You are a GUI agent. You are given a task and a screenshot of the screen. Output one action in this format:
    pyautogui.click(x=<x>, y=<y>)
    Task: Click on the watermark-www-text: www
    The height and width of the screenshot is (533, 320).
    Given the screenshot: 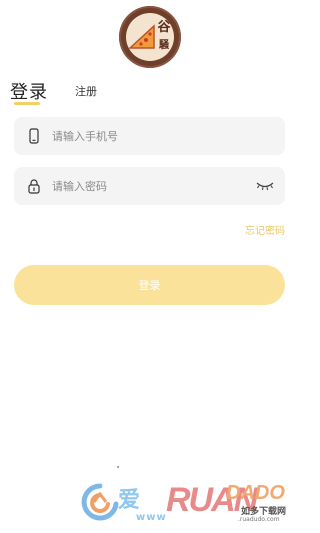 What is the action you would take?
    pyautogui.click(x=151, y=517)
    